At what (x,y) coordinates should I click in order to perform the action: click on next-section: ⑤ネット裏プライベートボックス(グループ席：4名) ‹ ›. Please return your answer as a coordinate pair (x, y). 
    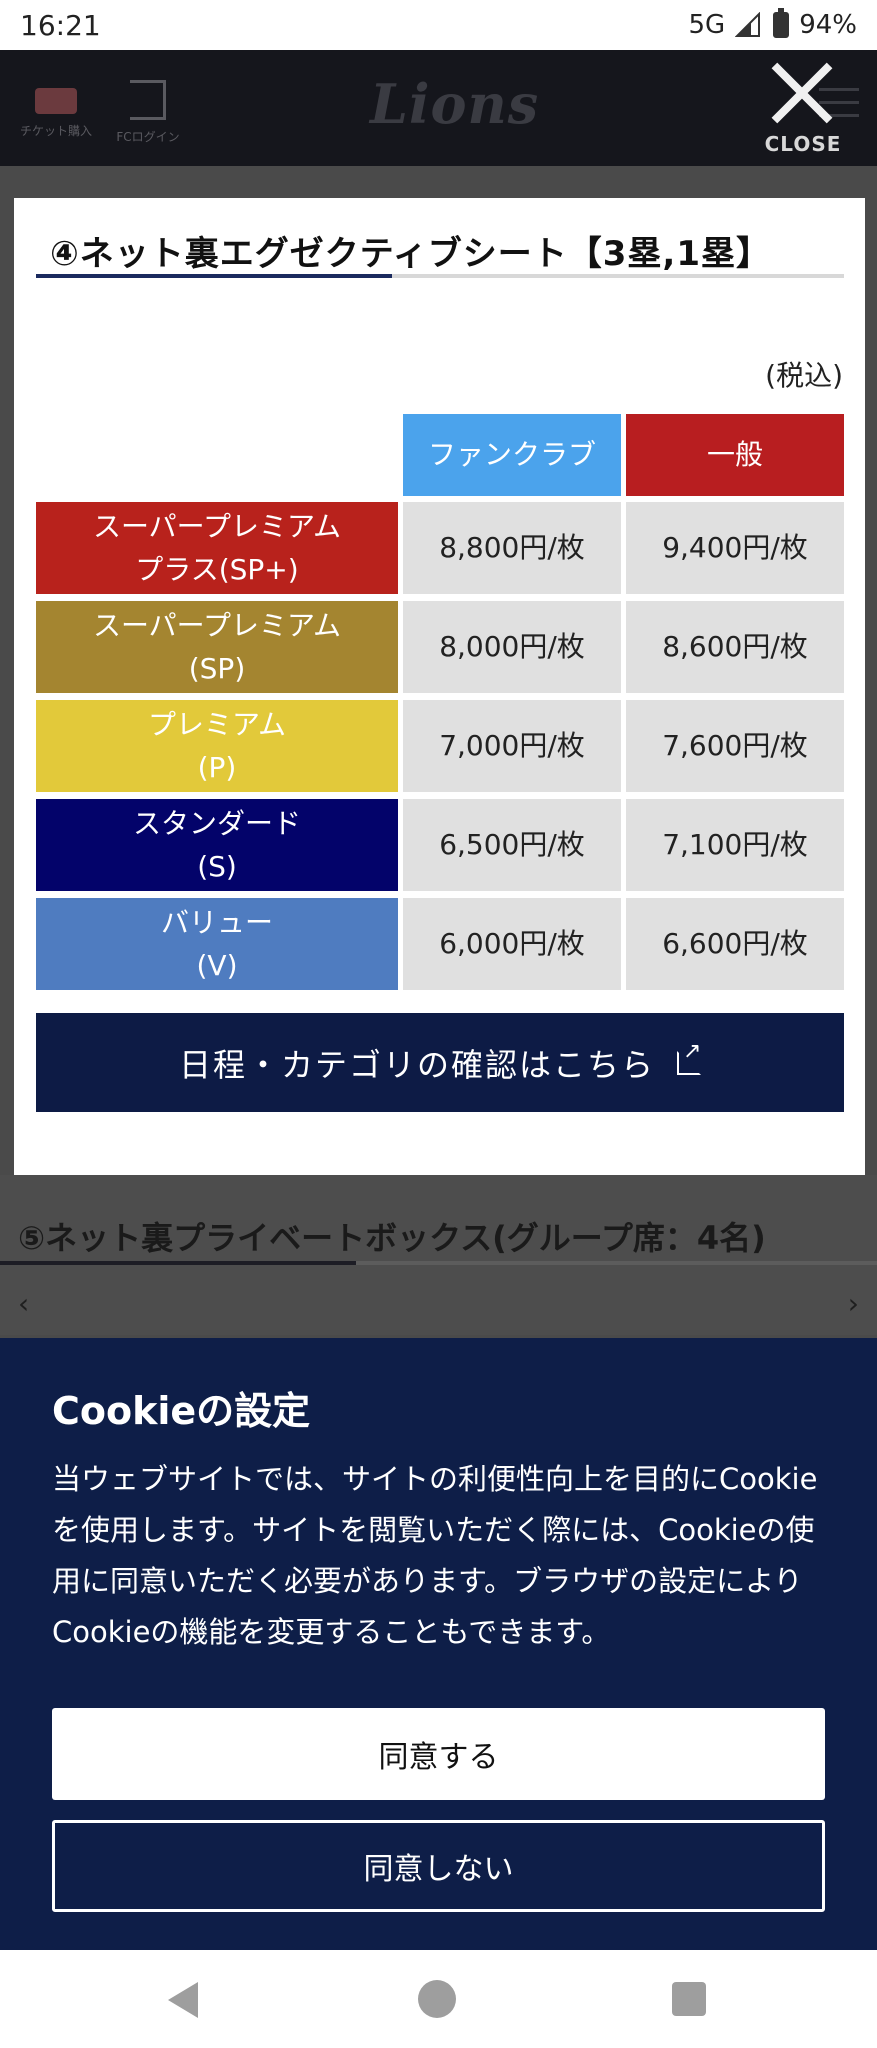
    Looking at the image, I should click on (438, 1255).